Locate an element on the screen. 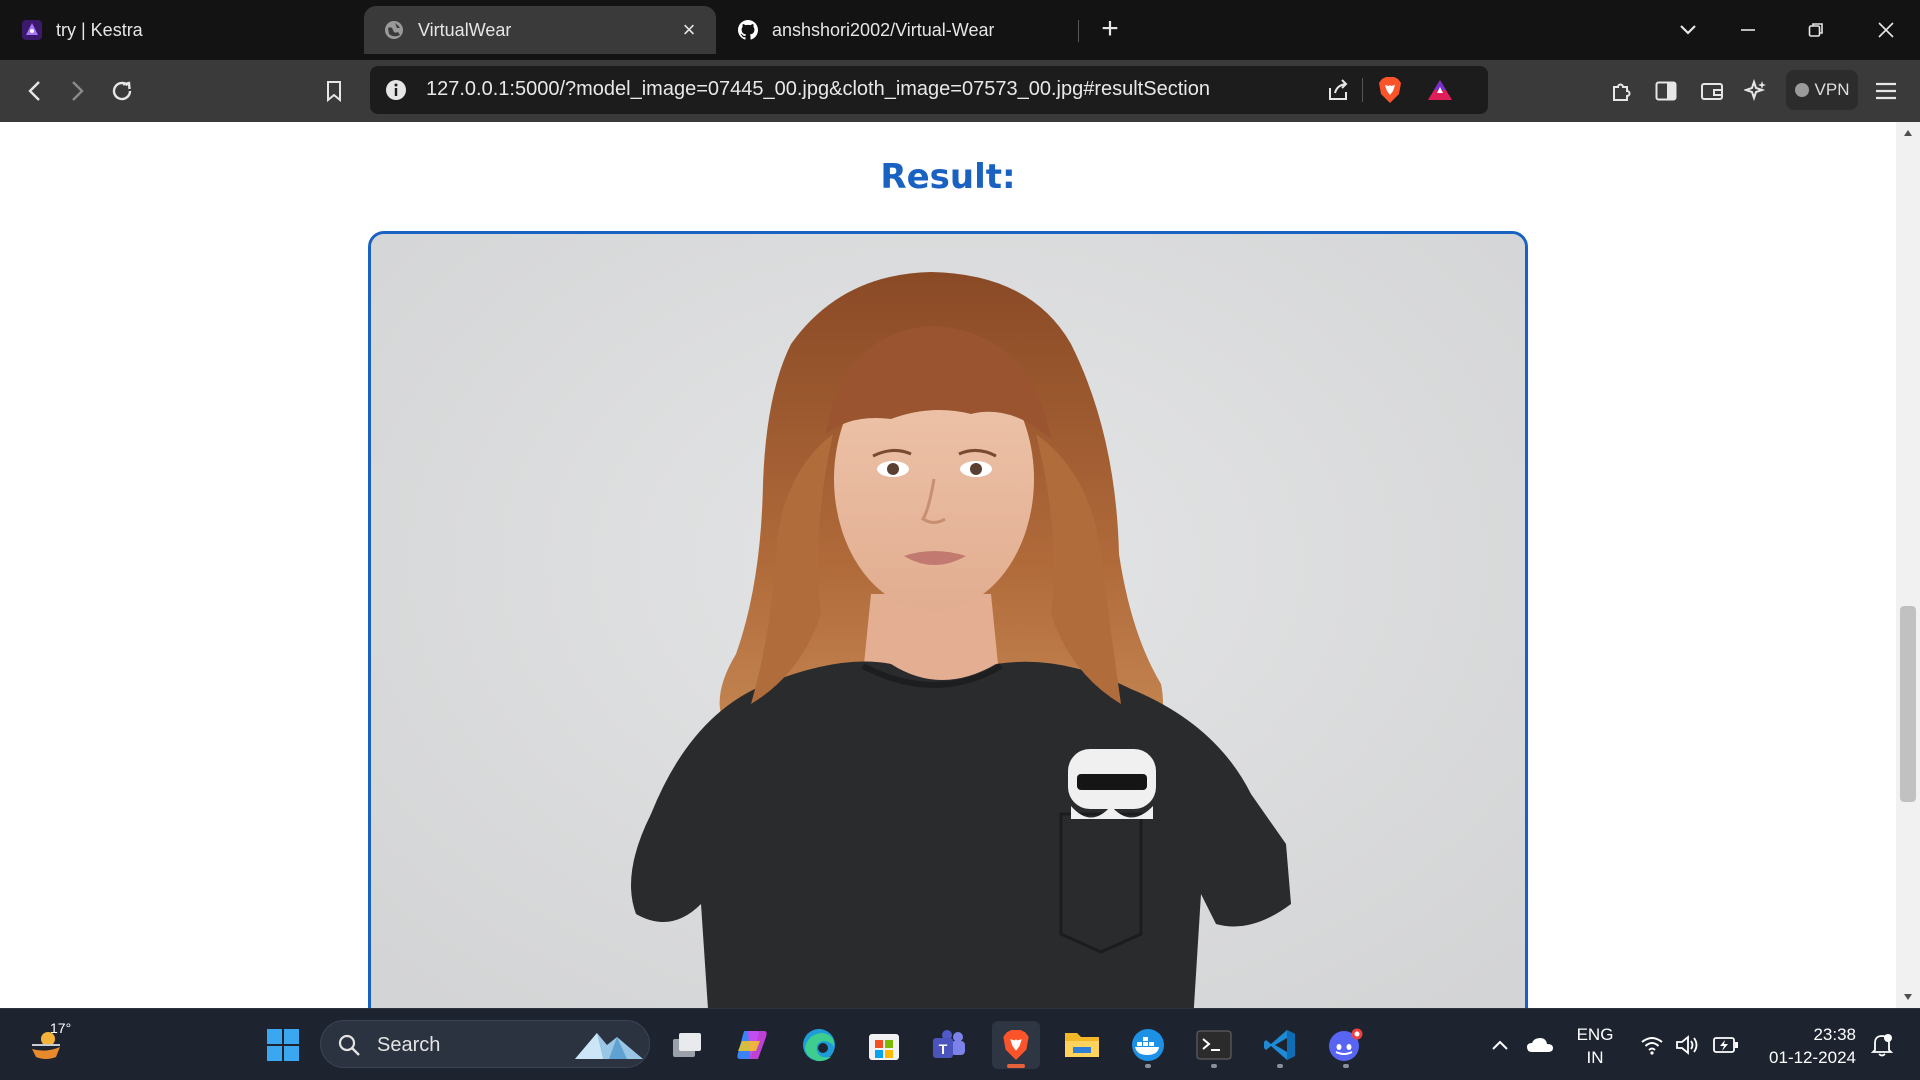  scroll-up-arrow-icon is located at coordinates (1908, 133).